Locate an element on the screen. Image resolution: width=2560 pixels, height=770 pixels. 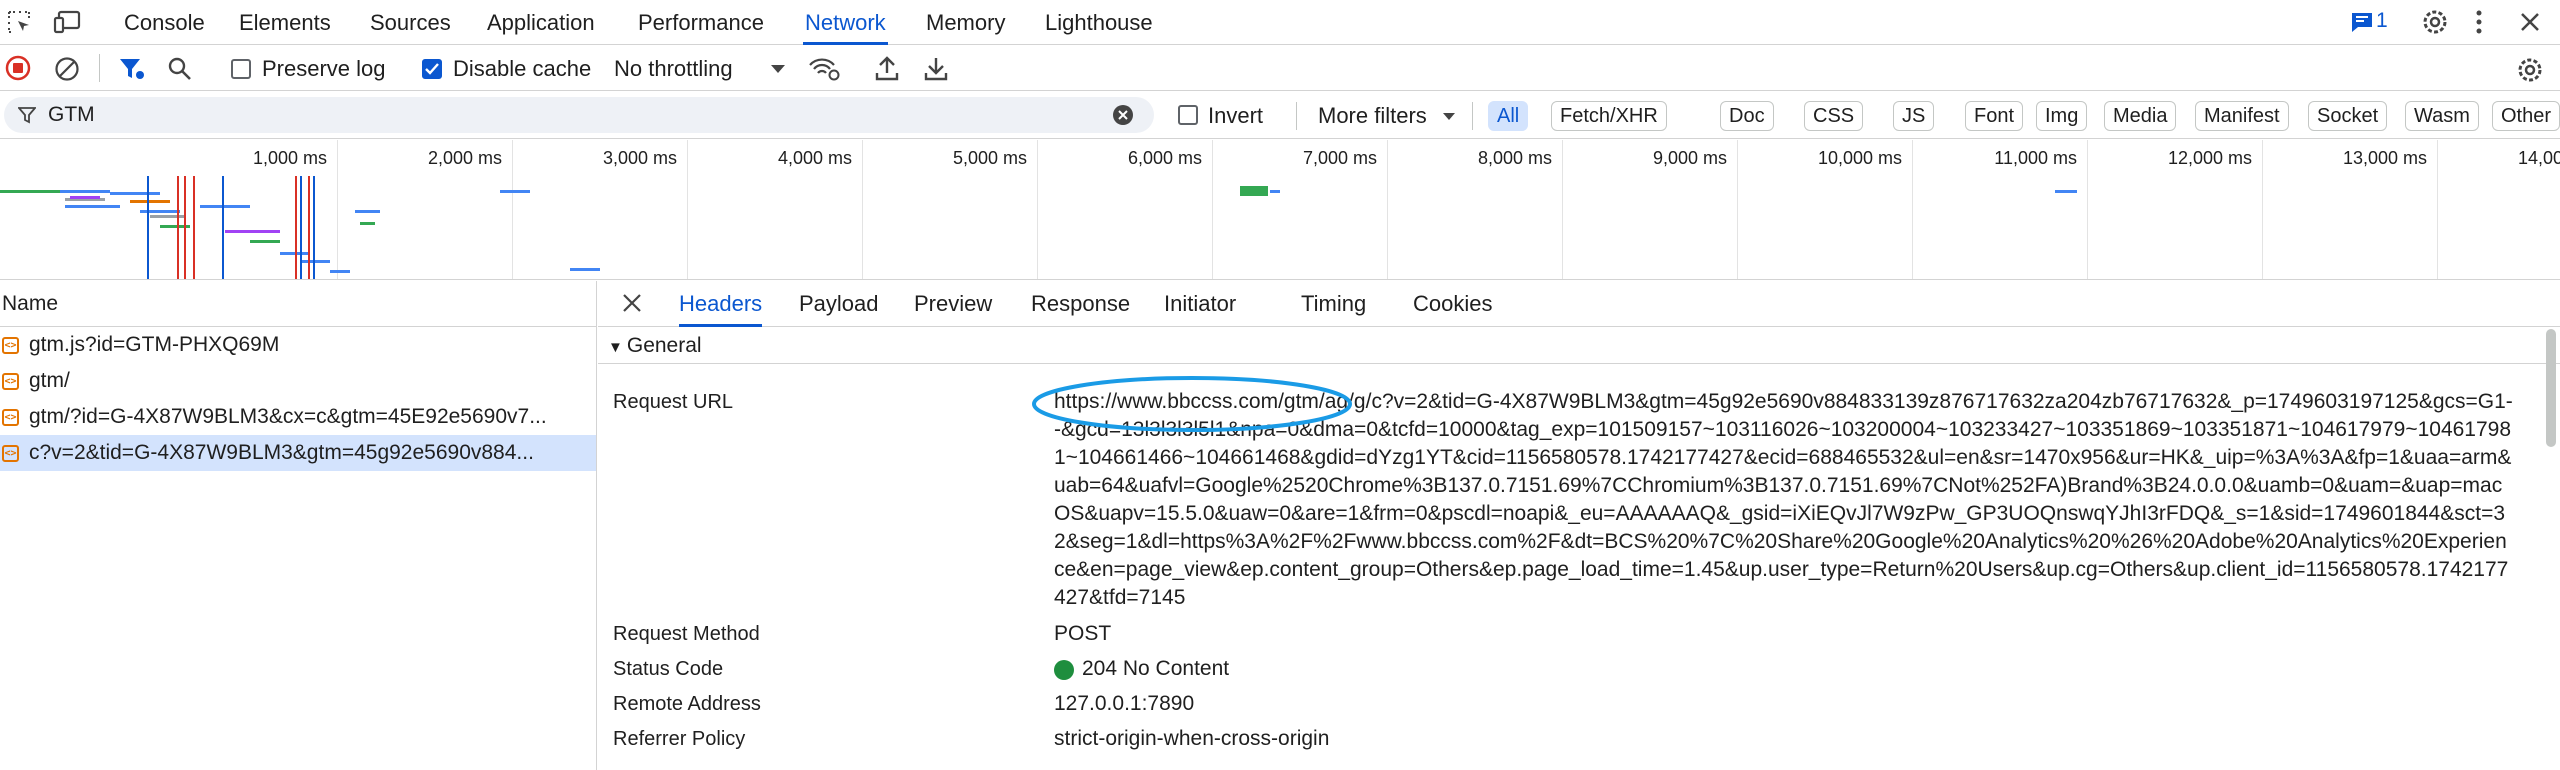
toolbar-divider is located at coordinates (99, 68).